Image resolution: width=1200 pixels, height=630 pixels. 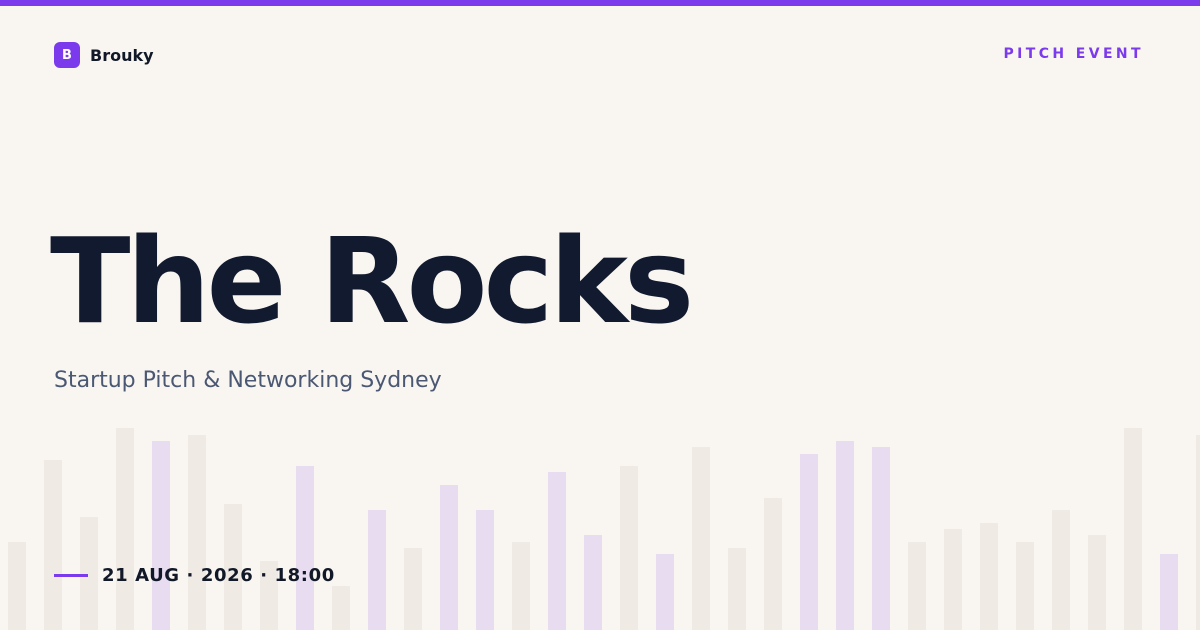 I want to click on event-date-row: 21 AUG · 2026 · 18:00, so click(x=194, y=575).